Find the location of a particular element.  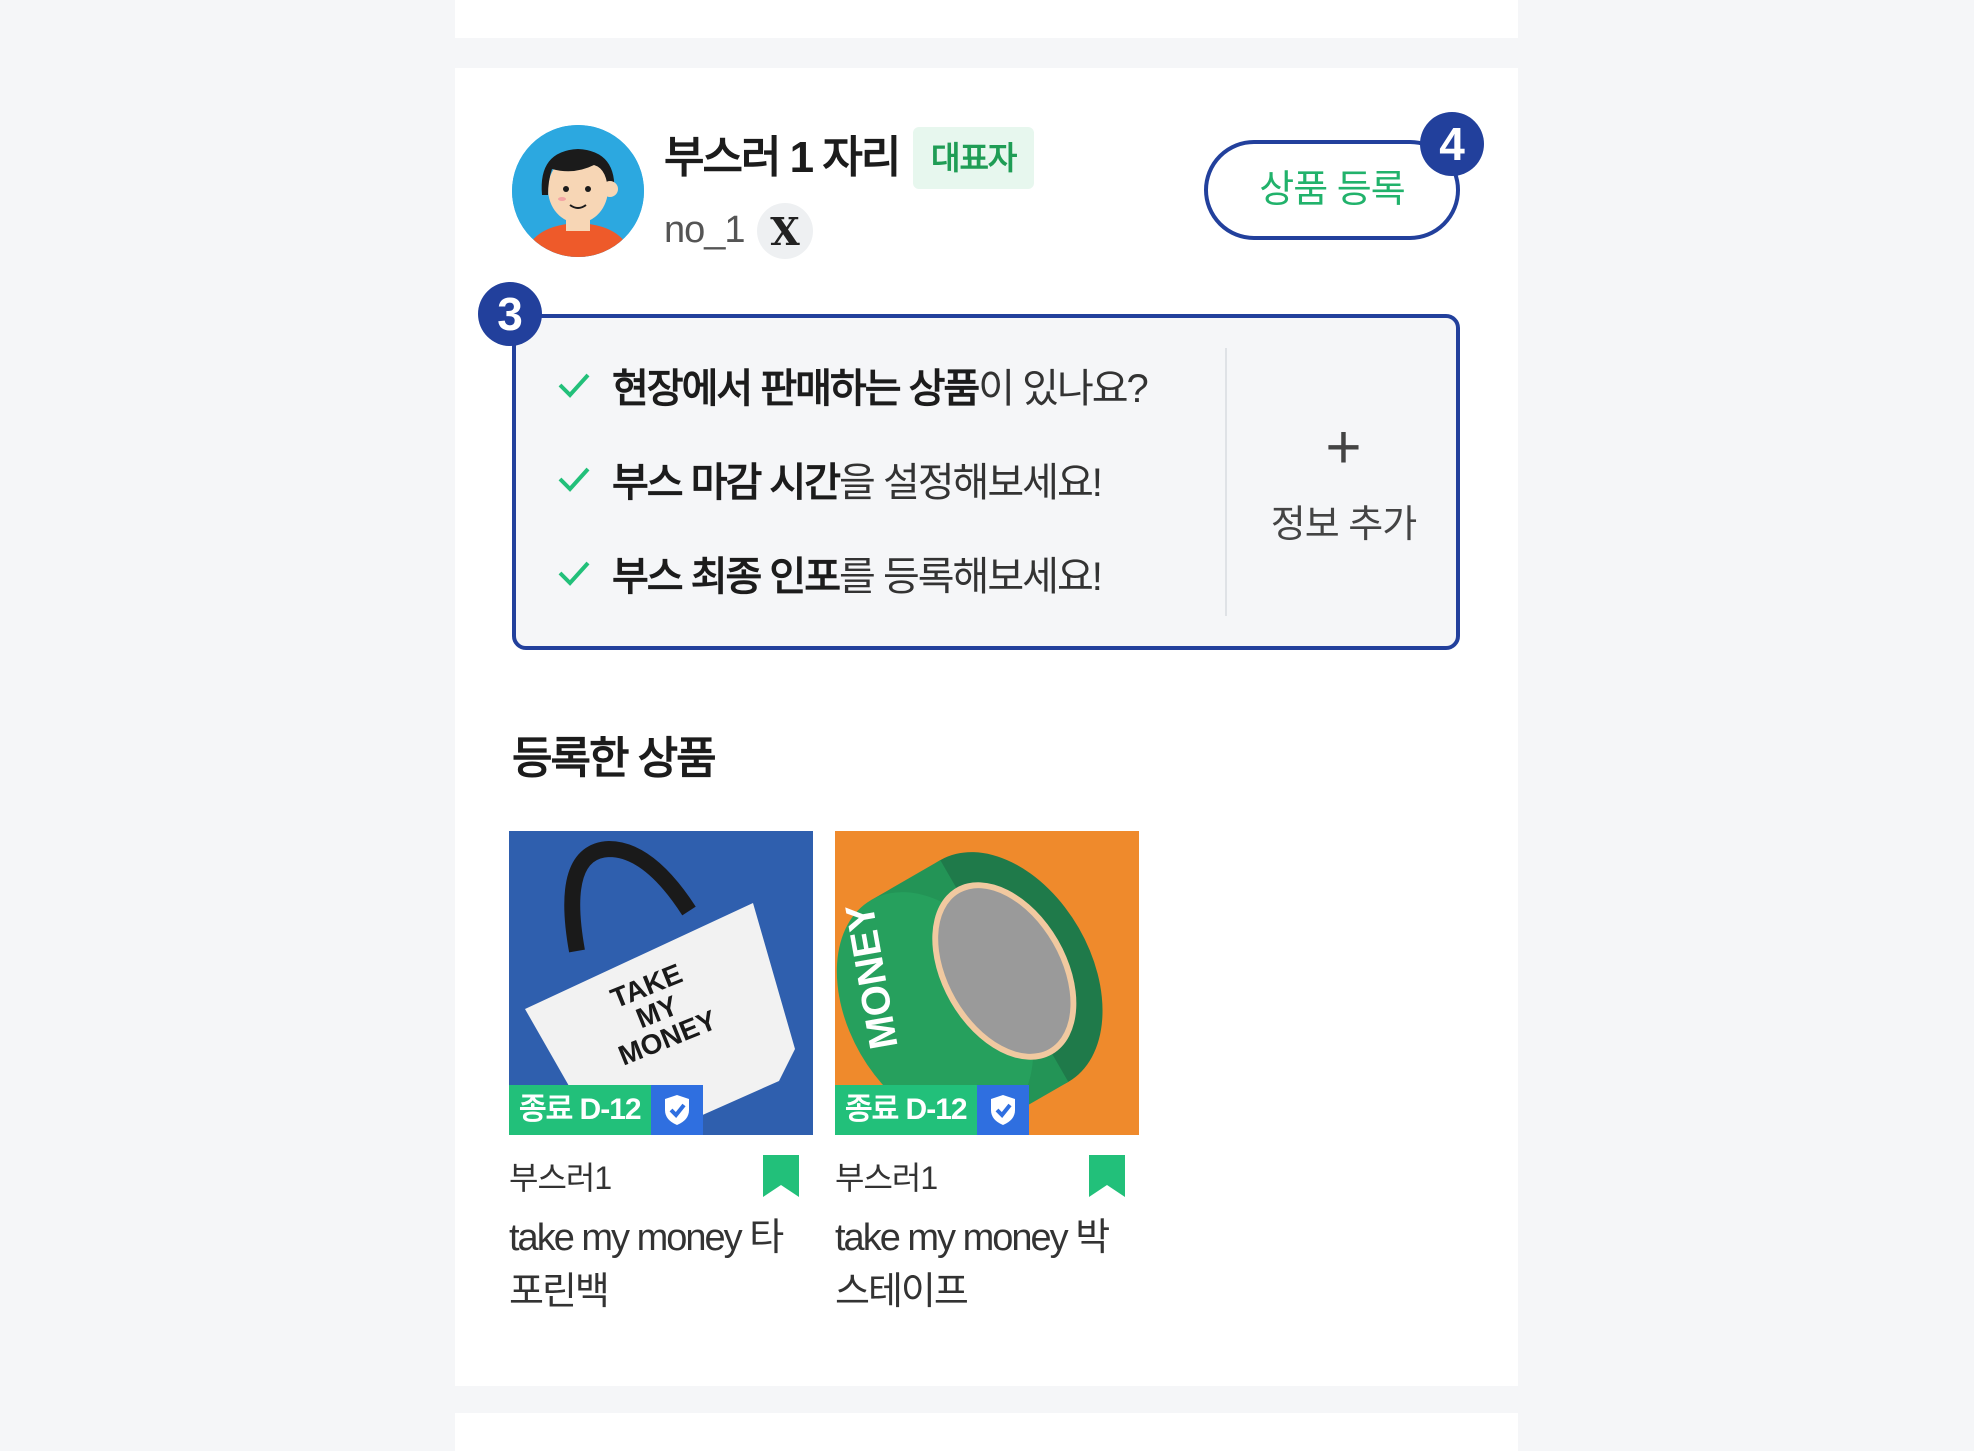

product-image-tote-bag: TAKE MY MONEY 종료 D-12 is located at coordinates (661, 983).